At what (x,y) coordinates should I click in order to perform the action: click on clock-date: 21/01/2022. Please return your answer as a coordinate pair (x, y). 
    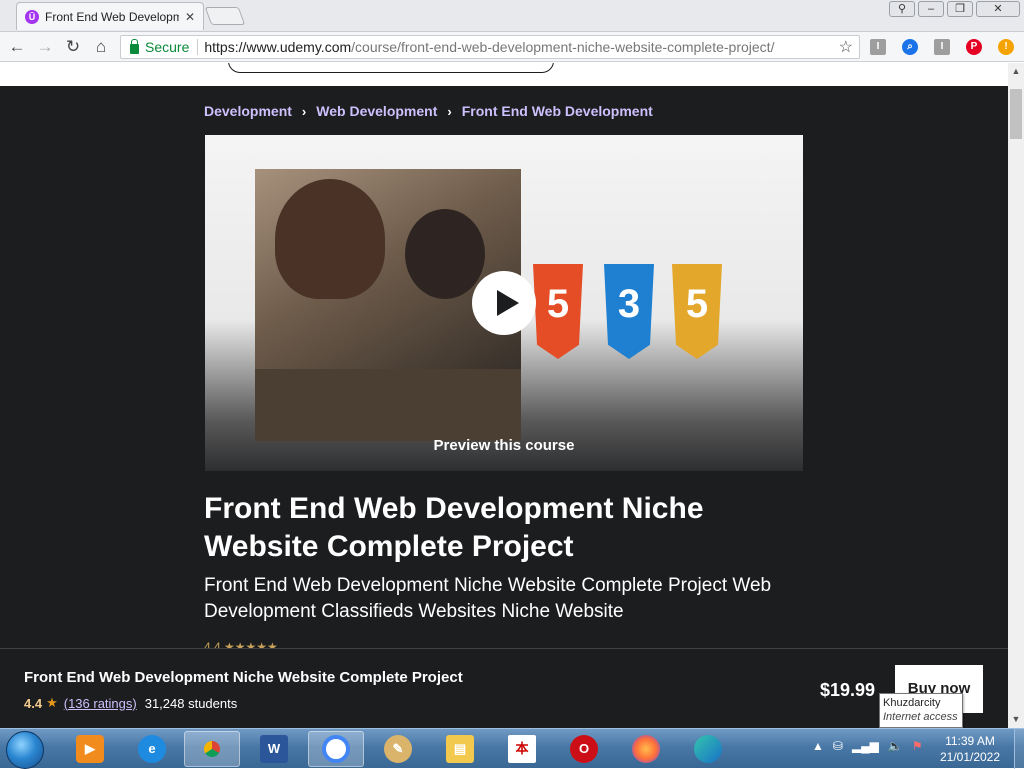
    Looking at the image, I should click on (970, 757).